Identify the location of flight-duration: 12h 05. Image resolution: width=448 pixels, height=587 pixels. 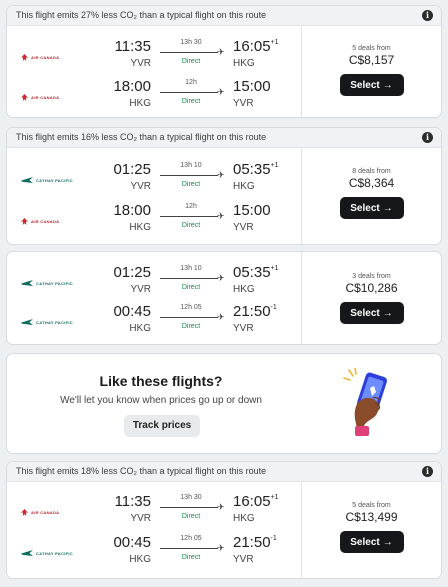
(191, 538).